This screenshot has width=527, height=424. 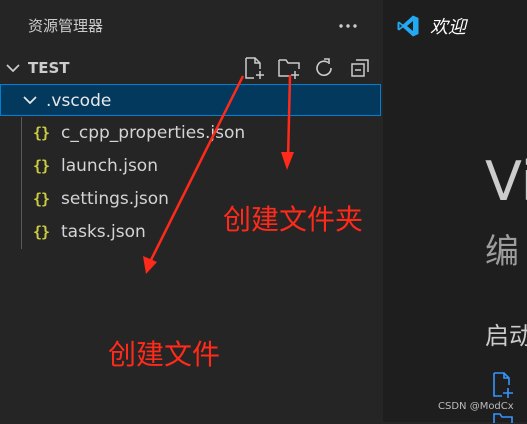 I want to click on annotation-new-folder: 创建文件夹, so click(x=293, y=219).